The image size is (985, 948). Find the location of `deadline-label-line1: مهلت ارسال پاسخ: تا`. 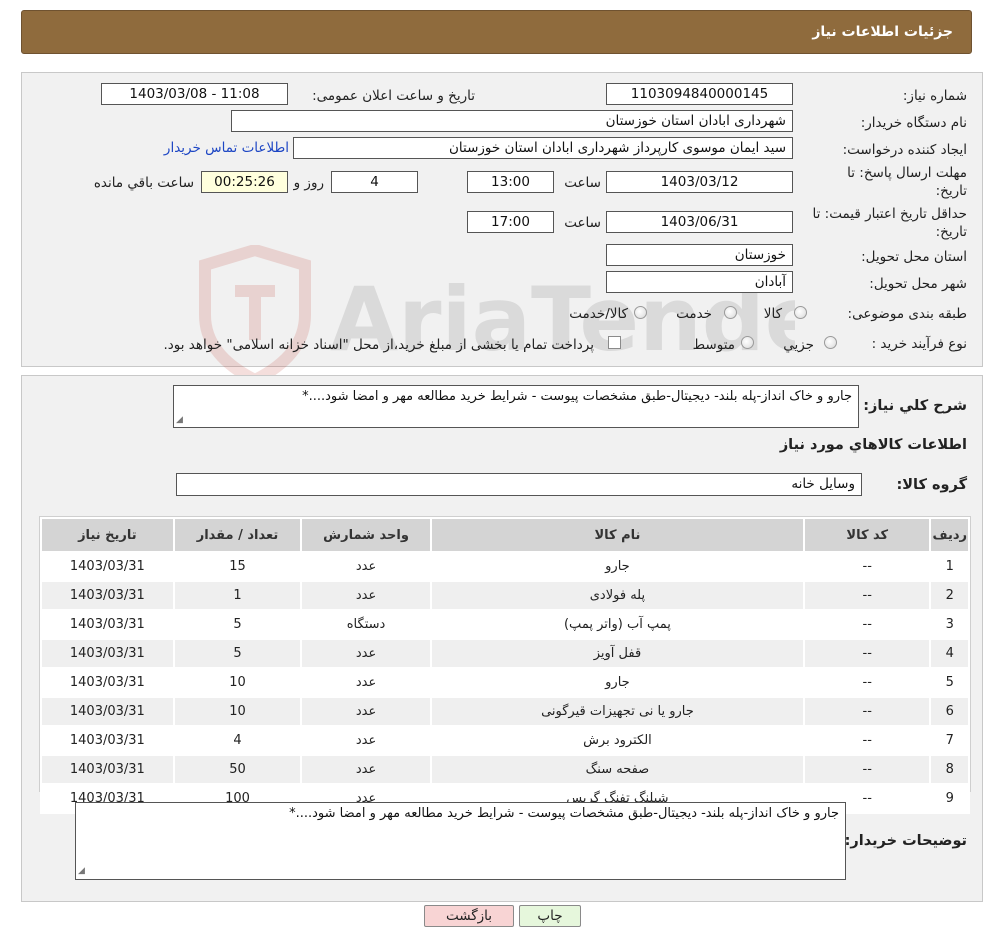

deadline-label-line1: مهلت ارسال پاسخ: تا is located at coordinates (907, 173).